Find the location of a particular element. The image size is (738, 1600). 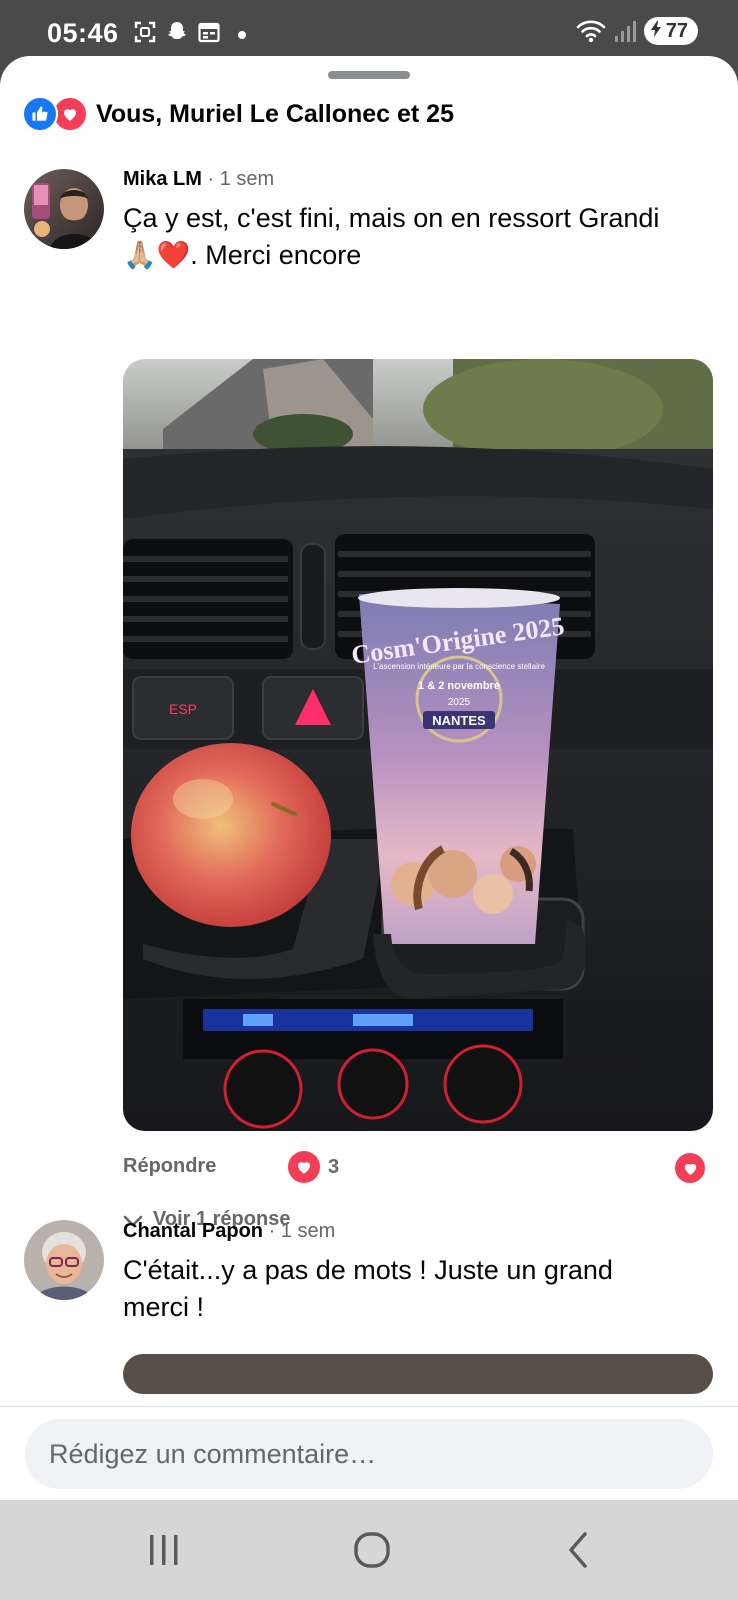

status-time: 05:46 is located at coordinates (83, 33).